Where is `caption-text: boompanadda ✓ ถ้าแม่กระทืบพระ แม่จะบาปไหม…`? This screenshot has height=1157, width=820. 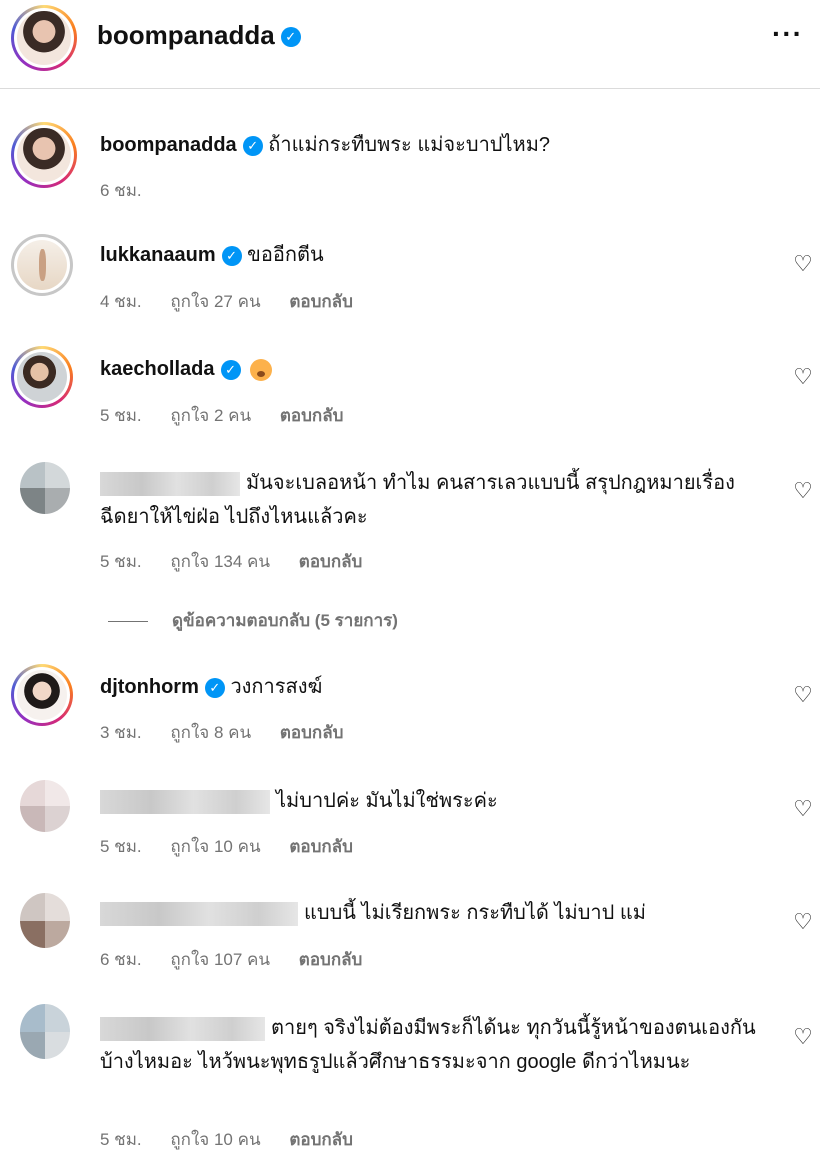 caption-text: boompanadda ✓ ถ้าแม่กระทืบพระ แม่จะบาปไหม… is located at coordinates (430, 145).